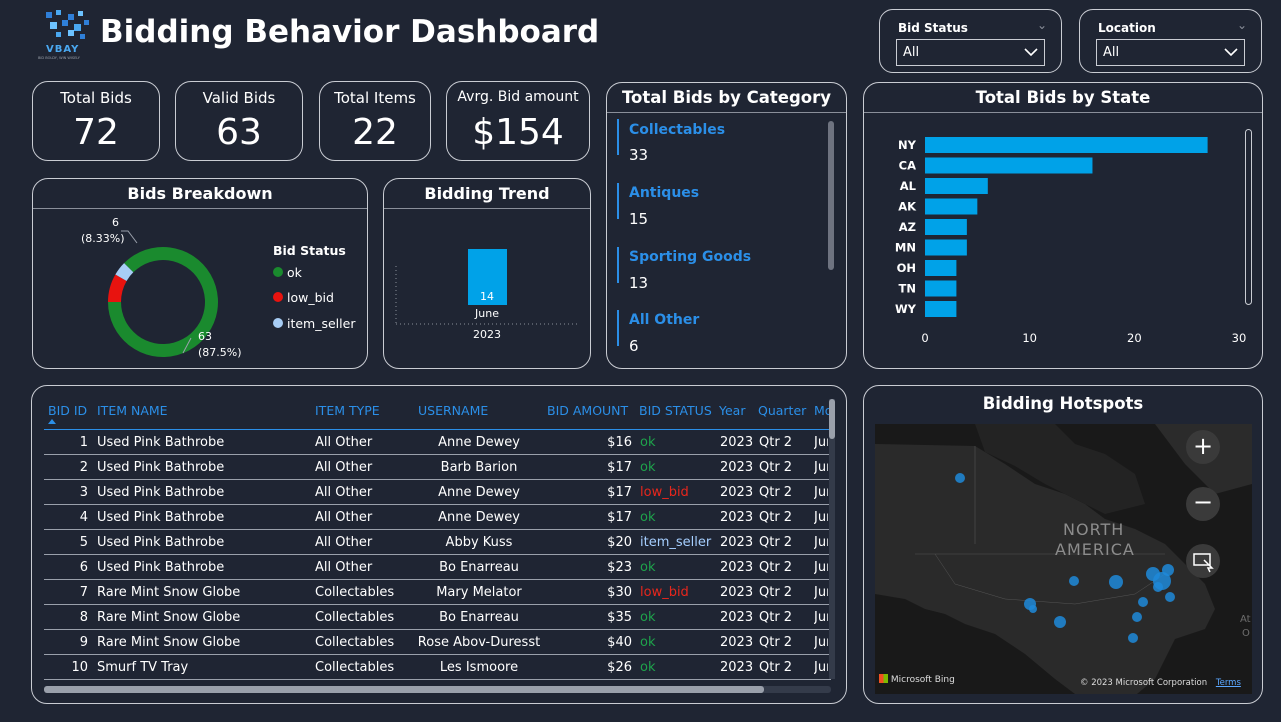 The height and width of the screenshot is (722, 1281). What do you see at coordinates (907, 166) in the screenshot?
I see `state-label: CA` at bounding box center [907, 166].